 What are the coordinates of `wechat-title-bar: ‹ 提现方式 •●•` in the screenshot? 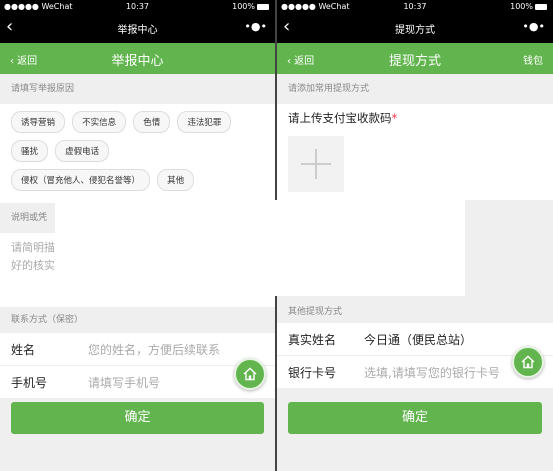 It's located at (415, 28).